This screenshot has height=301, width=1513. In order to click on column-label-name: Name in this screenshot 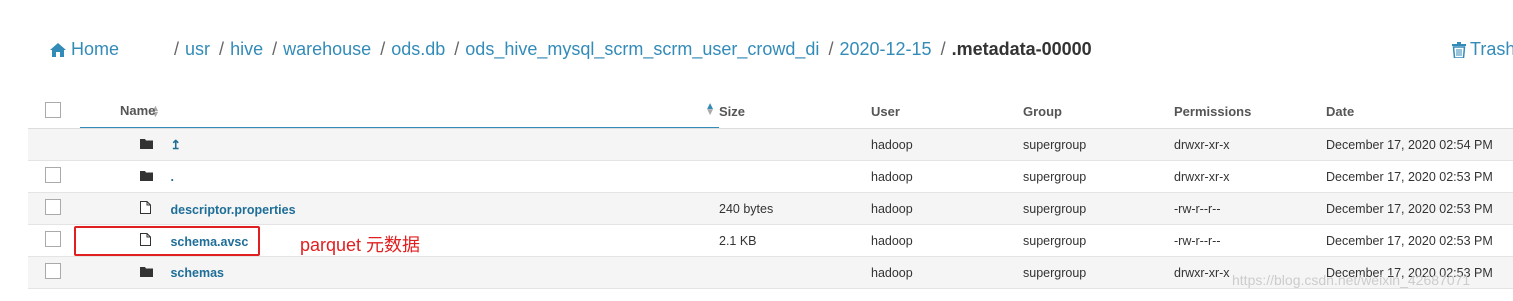, I will do `click(138, 110)`.